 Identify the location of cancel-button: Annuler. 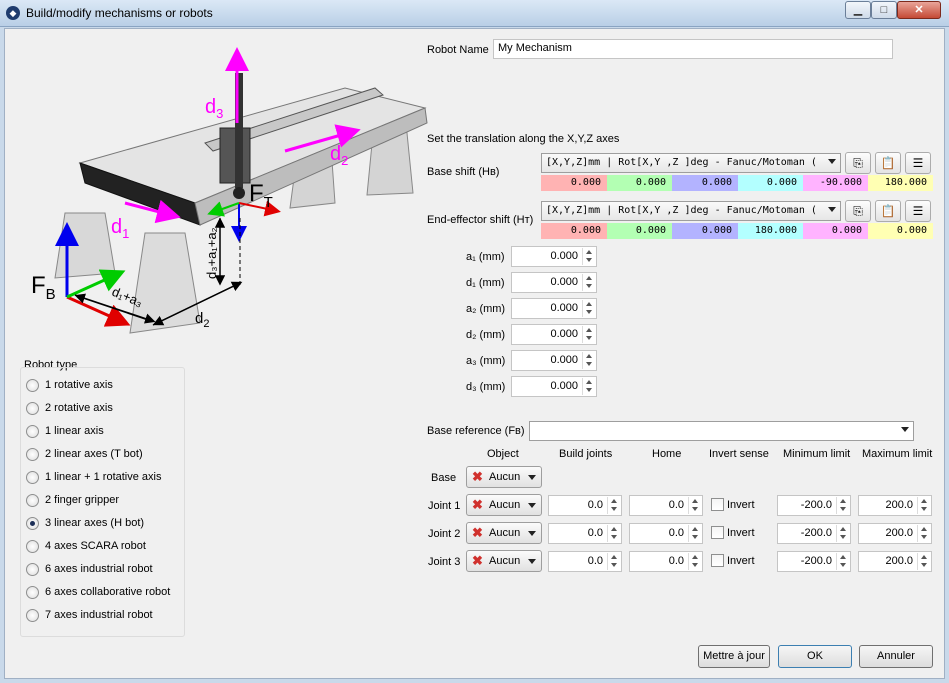
(896, 656).